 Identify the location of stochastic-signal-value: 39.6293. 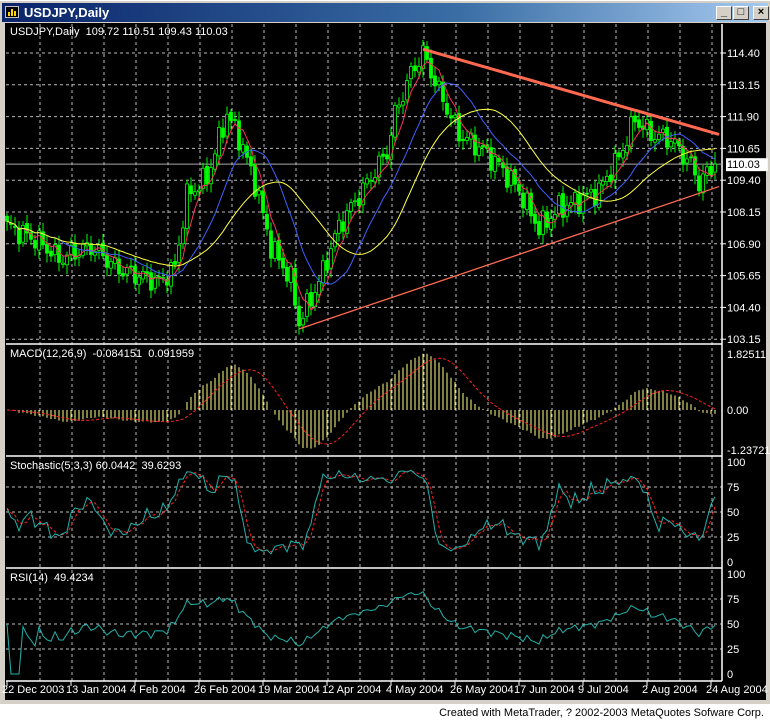
(161, 466).